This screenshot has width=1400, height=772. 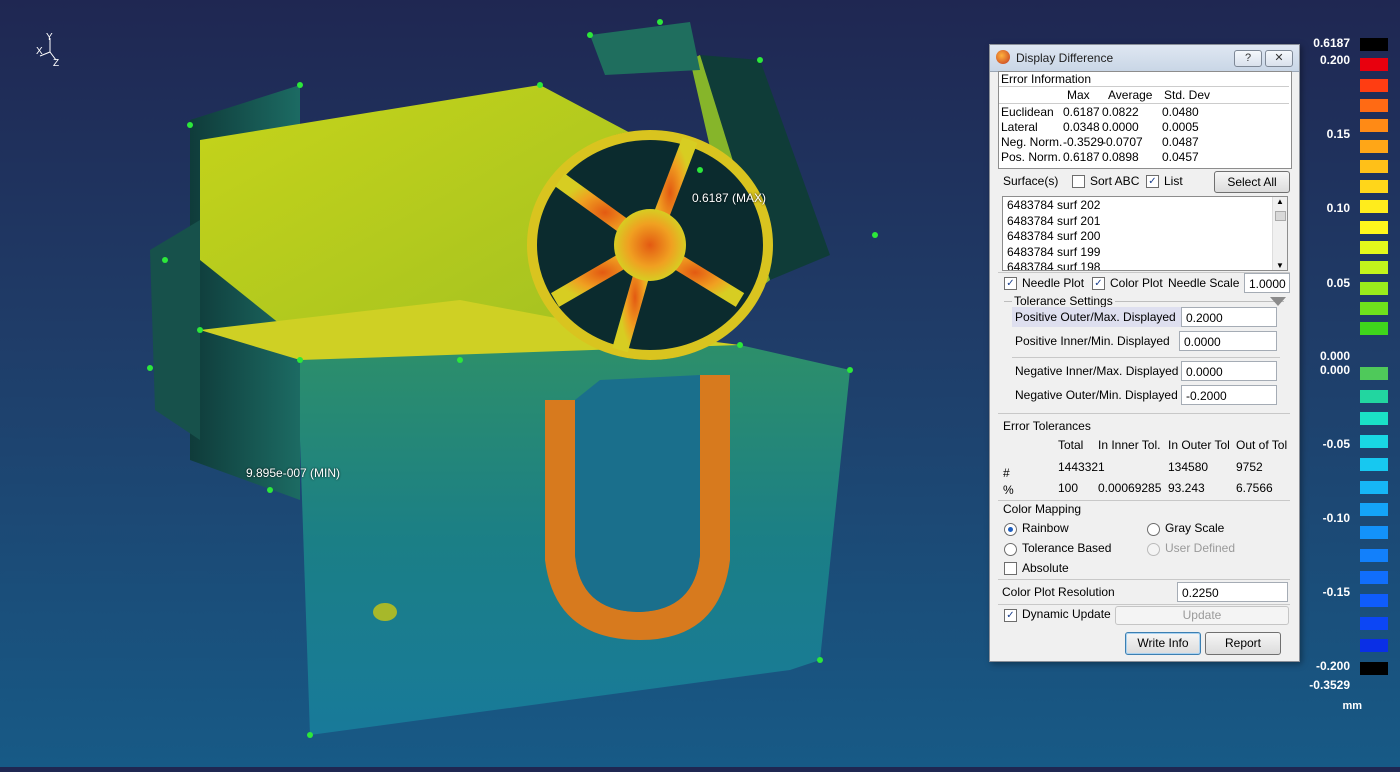 I want to click on surface-list-item: 6483784 surf 202, so click(x=1053, y=205).